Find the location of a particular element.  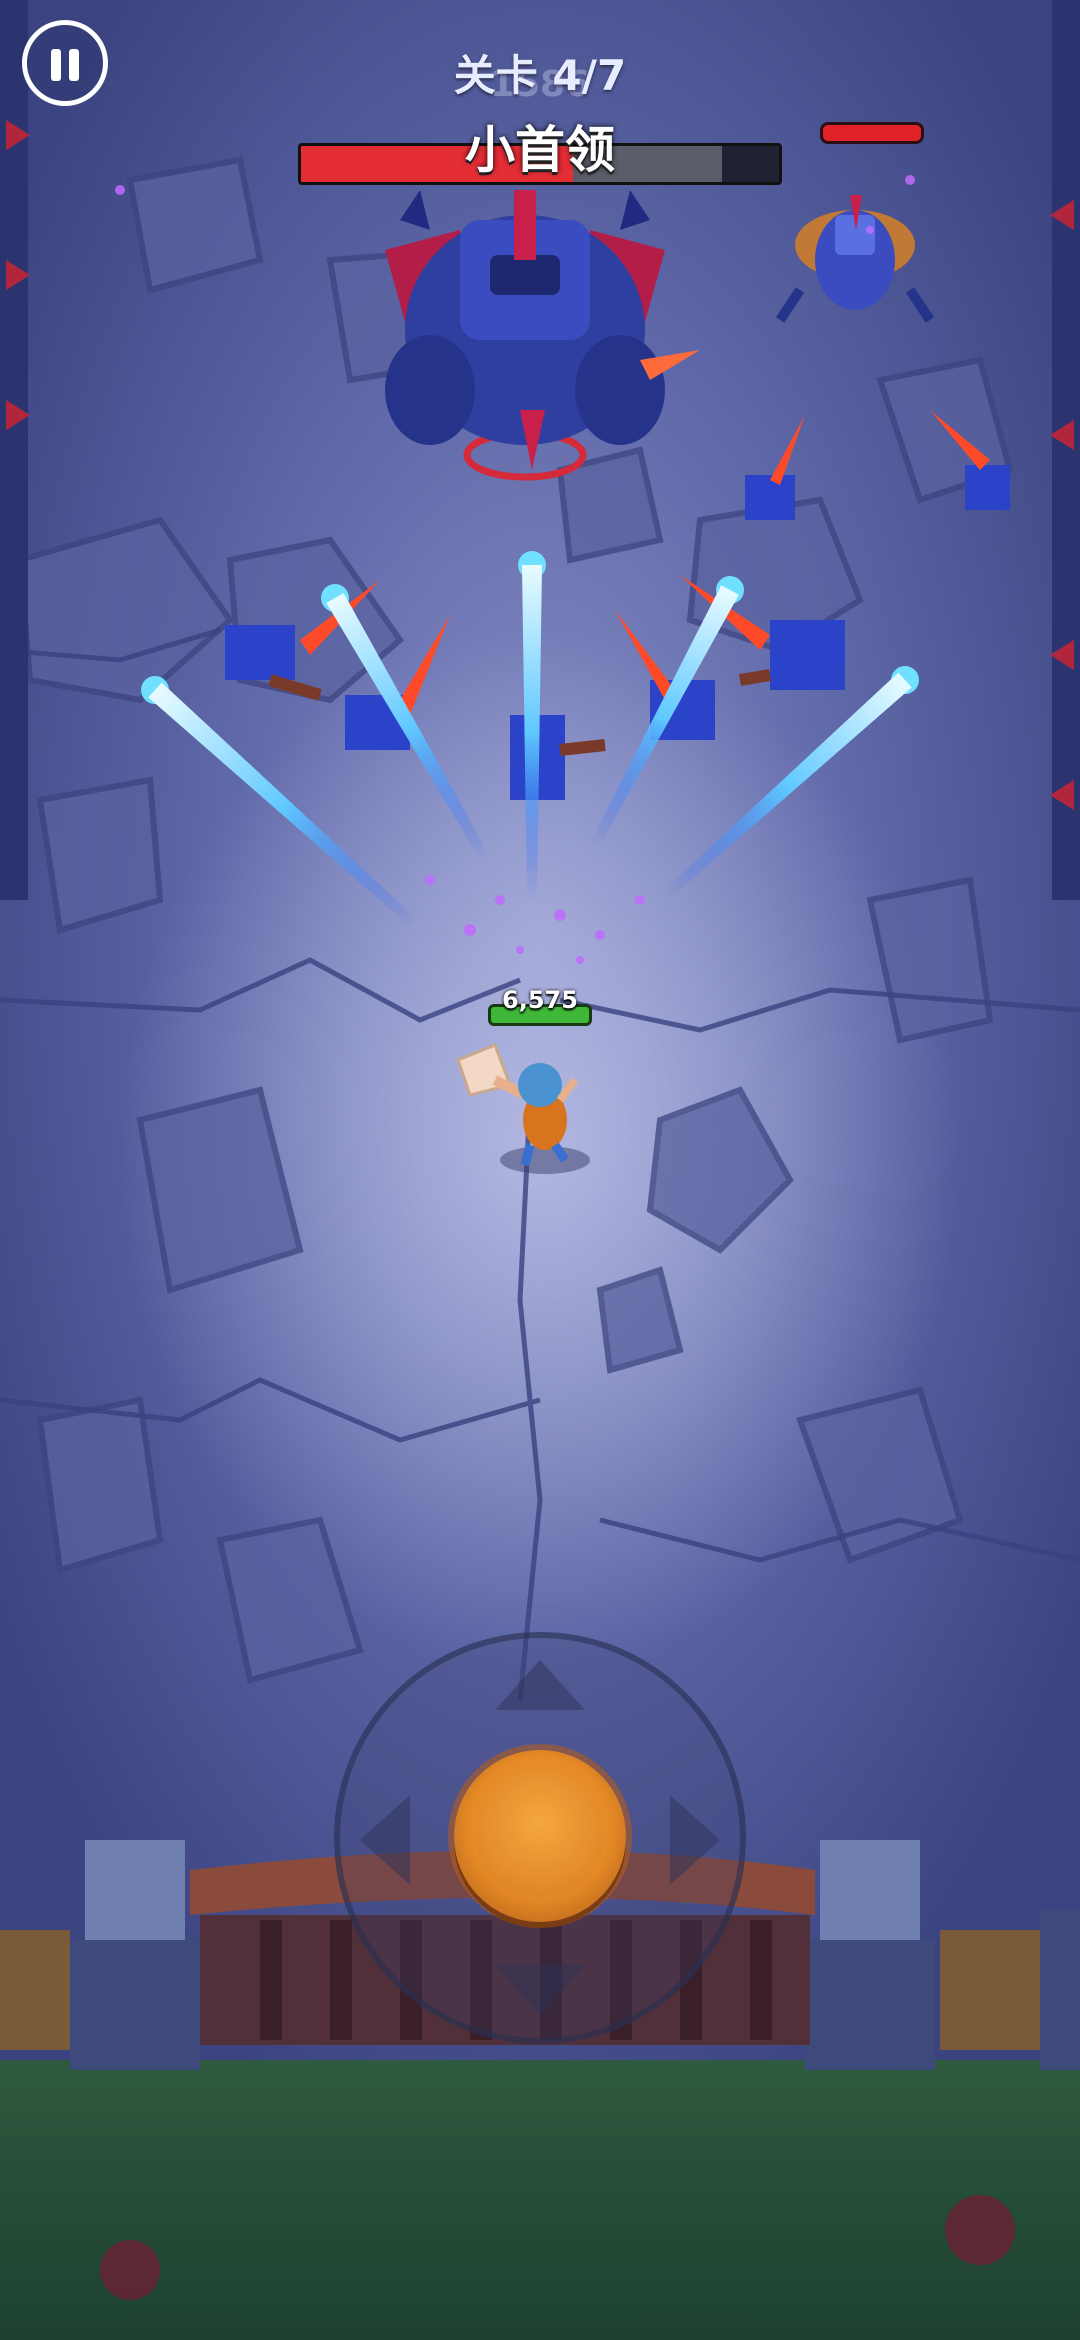

minion-health-bar is located at coordinates (872, 133).